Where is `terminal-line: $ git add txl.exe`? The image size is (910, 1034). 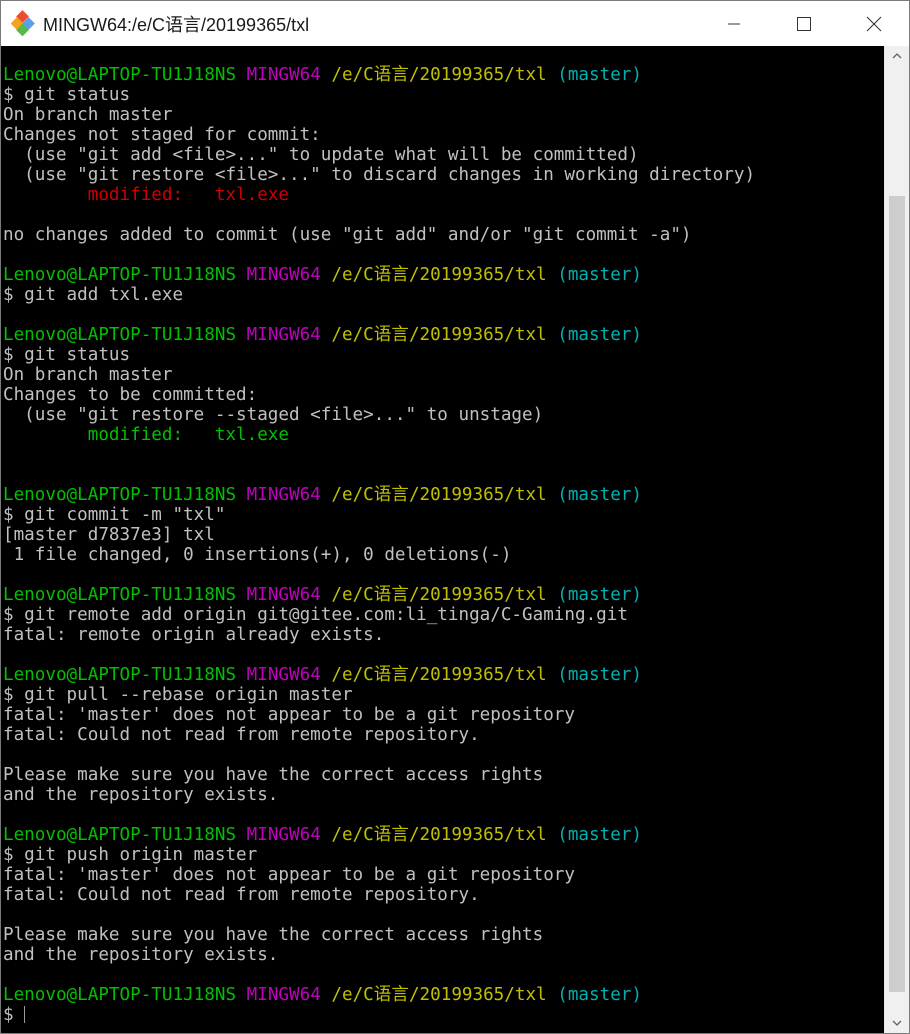 terminal-line: $ git add txl.exe is located at coordinates (443, 295).